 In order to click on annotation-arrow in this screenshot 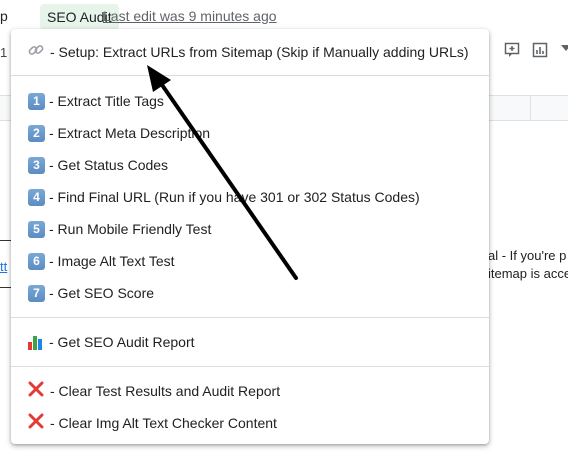, I will do `click(222, 172)`.